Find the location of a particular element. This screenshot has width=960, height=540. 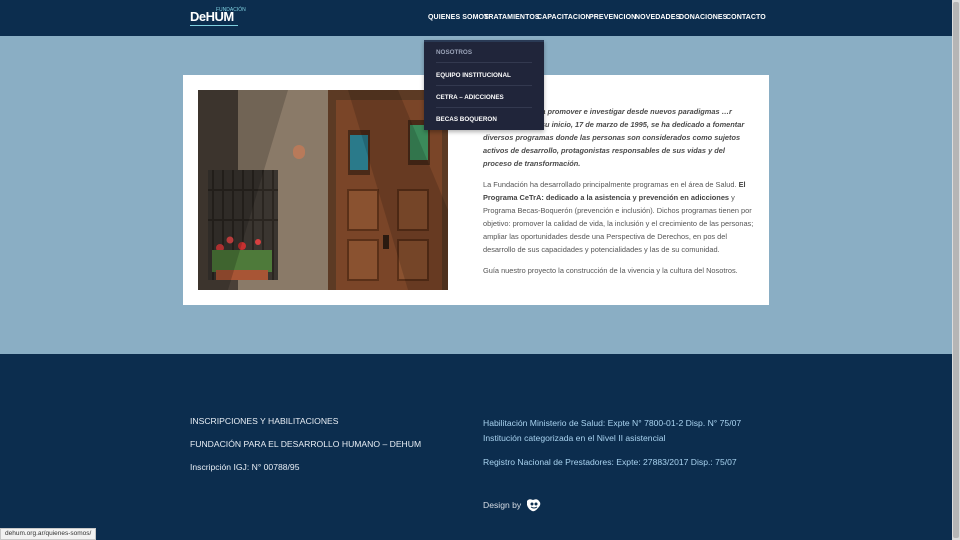

scrollbar-thumb is located at coordinates (956, 270).